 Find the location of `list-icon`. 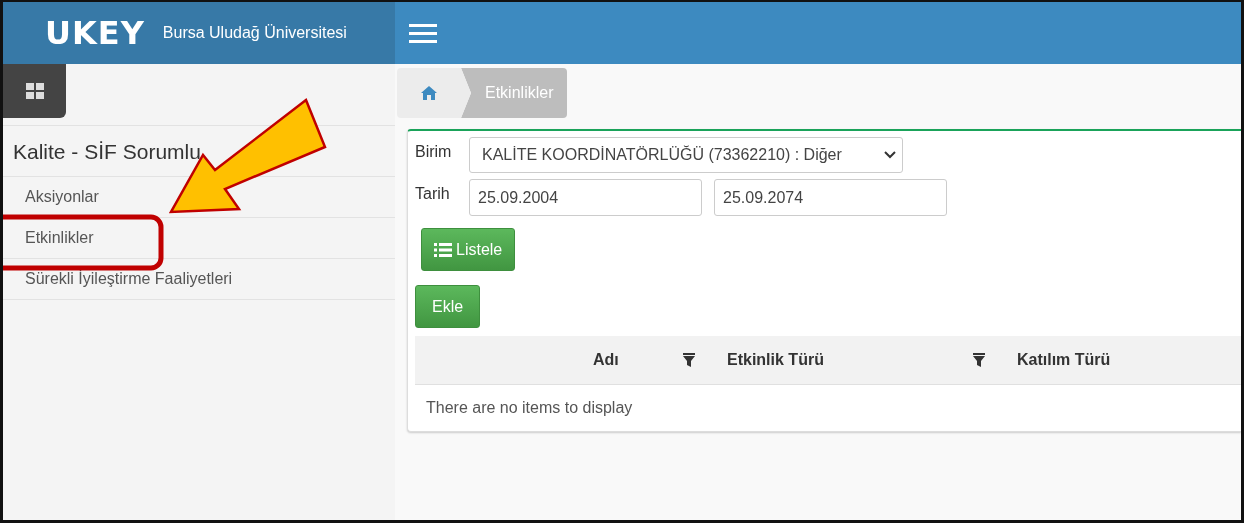

list-icon is located at coordinates (443, 249).